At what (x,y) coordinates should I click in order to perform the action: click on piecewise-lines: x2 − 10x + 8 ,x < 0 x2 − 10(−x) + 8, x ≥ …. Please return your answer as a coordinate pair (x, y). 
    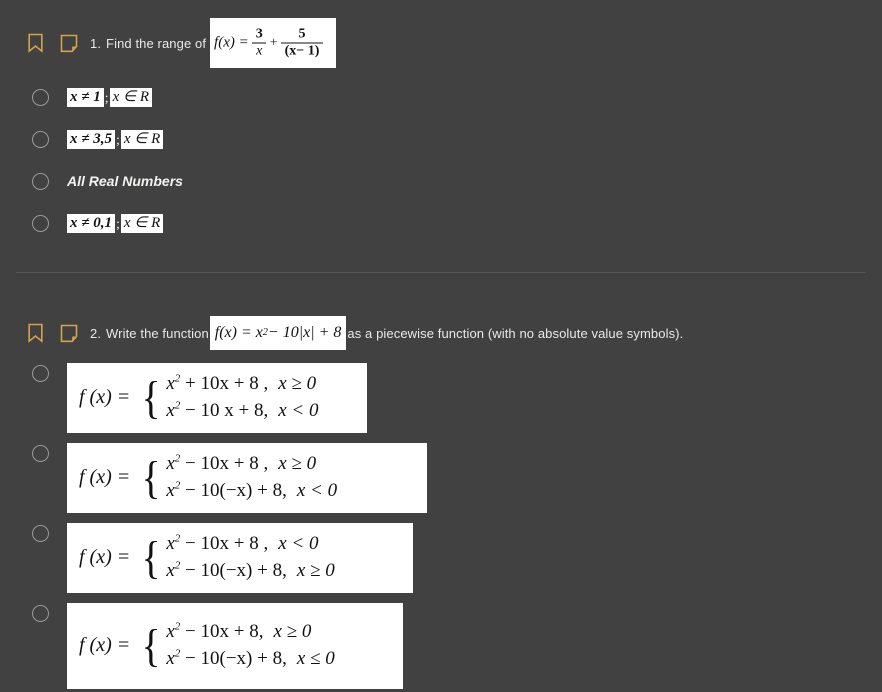
    Looking at the image, I should click on (250, 558).